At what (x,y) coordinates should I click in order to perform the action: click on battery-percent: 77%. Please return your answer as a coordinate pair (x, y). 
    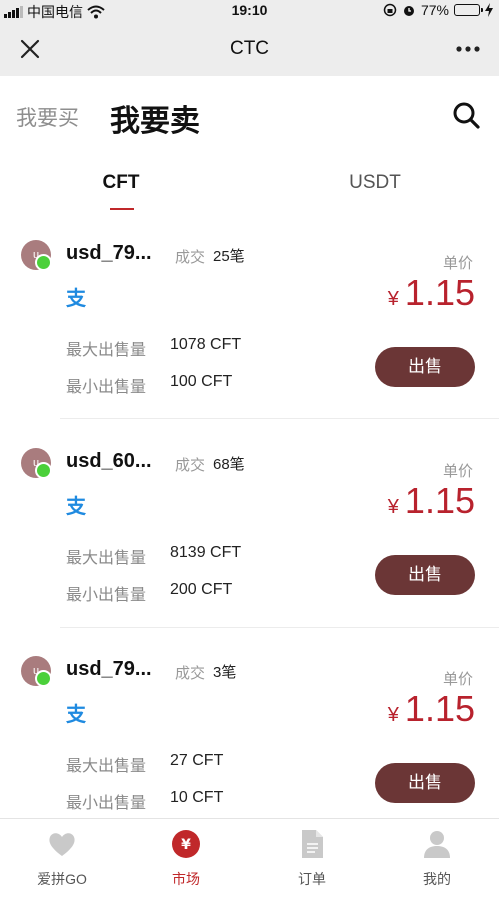
    Looking at the image, I should click on (434, 10).